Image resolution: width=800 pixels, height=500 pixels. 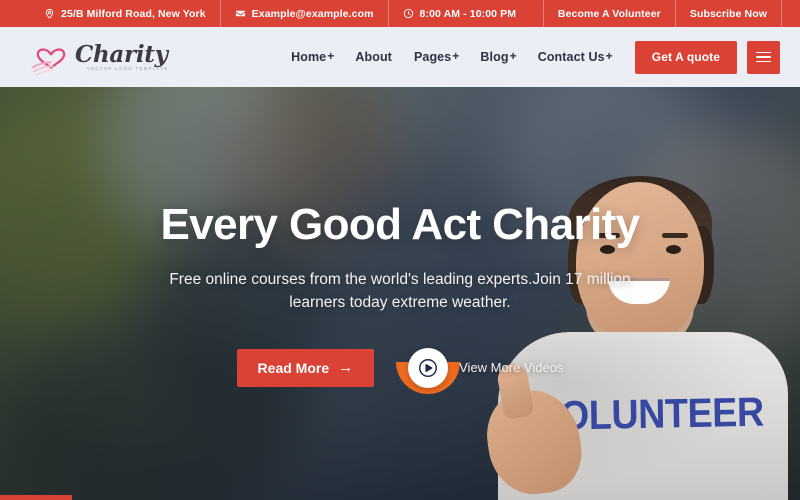 I want to click on subscribe-now-link: Subscribe Now, so click(x=728, y=13).